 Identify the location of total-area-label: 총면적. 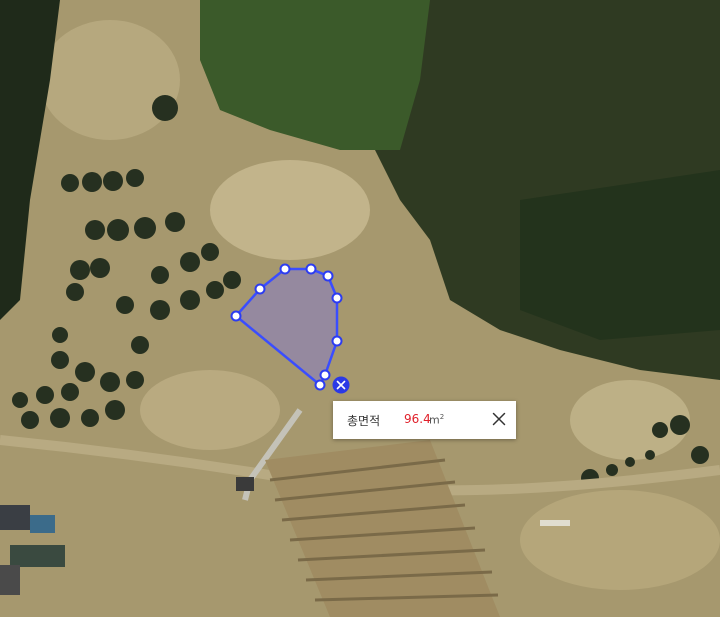
(364, 421).